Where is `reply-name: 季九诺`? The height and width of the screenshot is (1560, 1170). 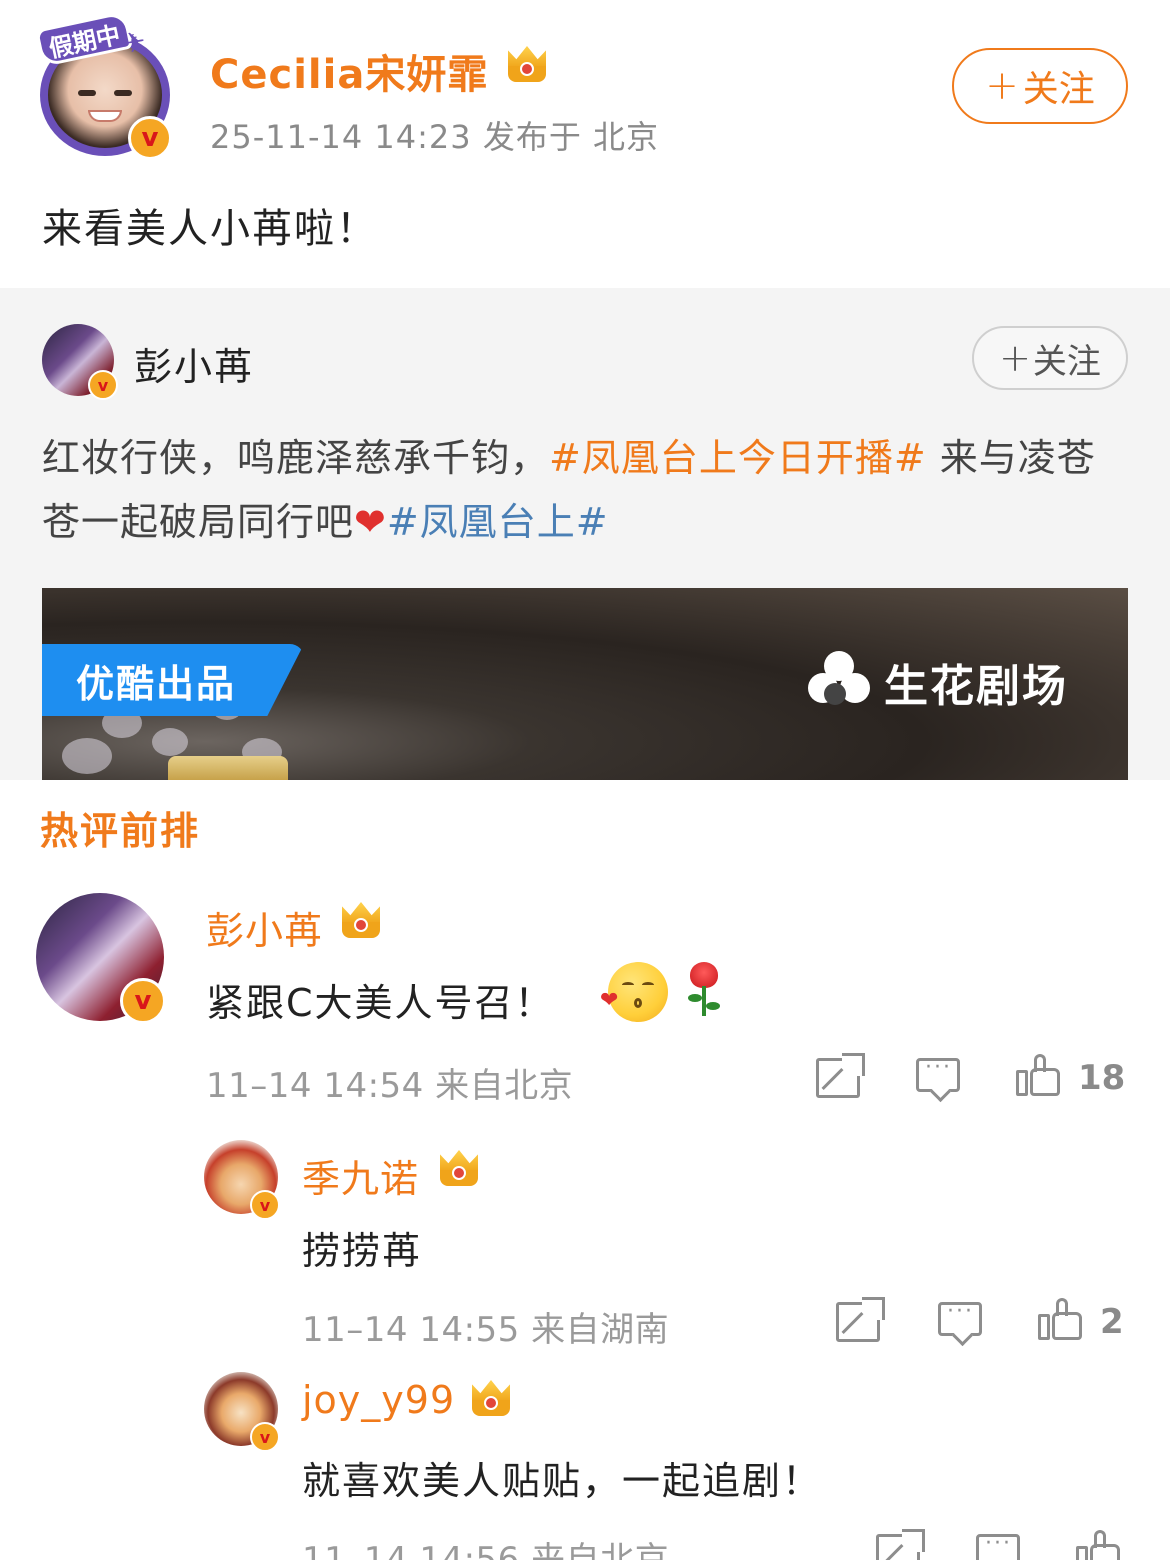 reply-name: 季九诺 is located at coordinates (360, 1175).